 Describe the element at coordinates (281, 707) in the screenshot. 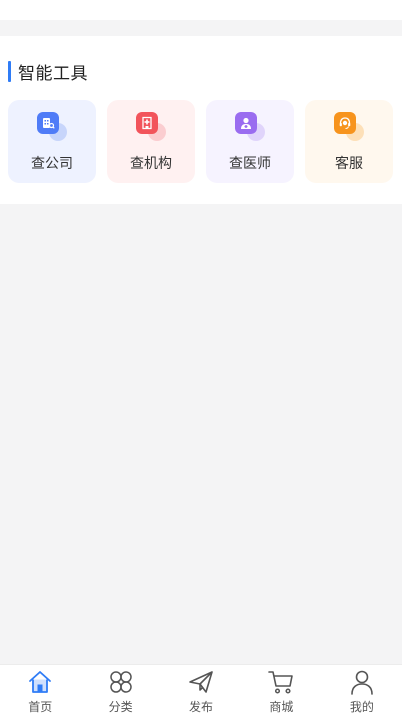

I see `tab-label: 商城` at that location.